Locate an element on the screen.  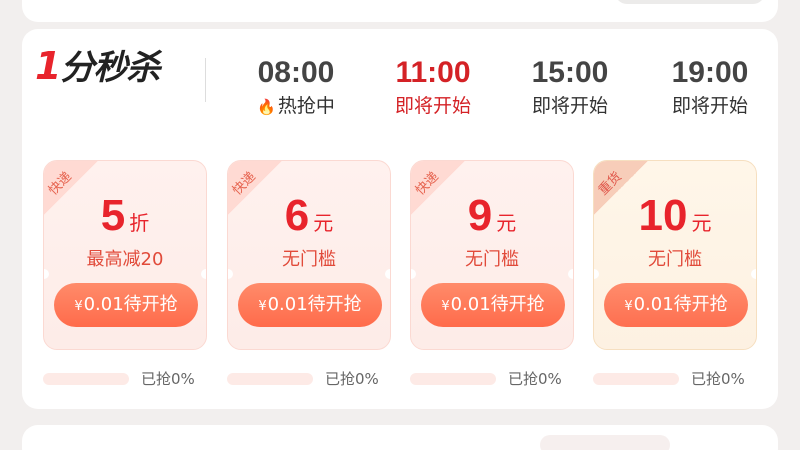
coupon-amount-value: 10 is located at coordinates (663, 215).